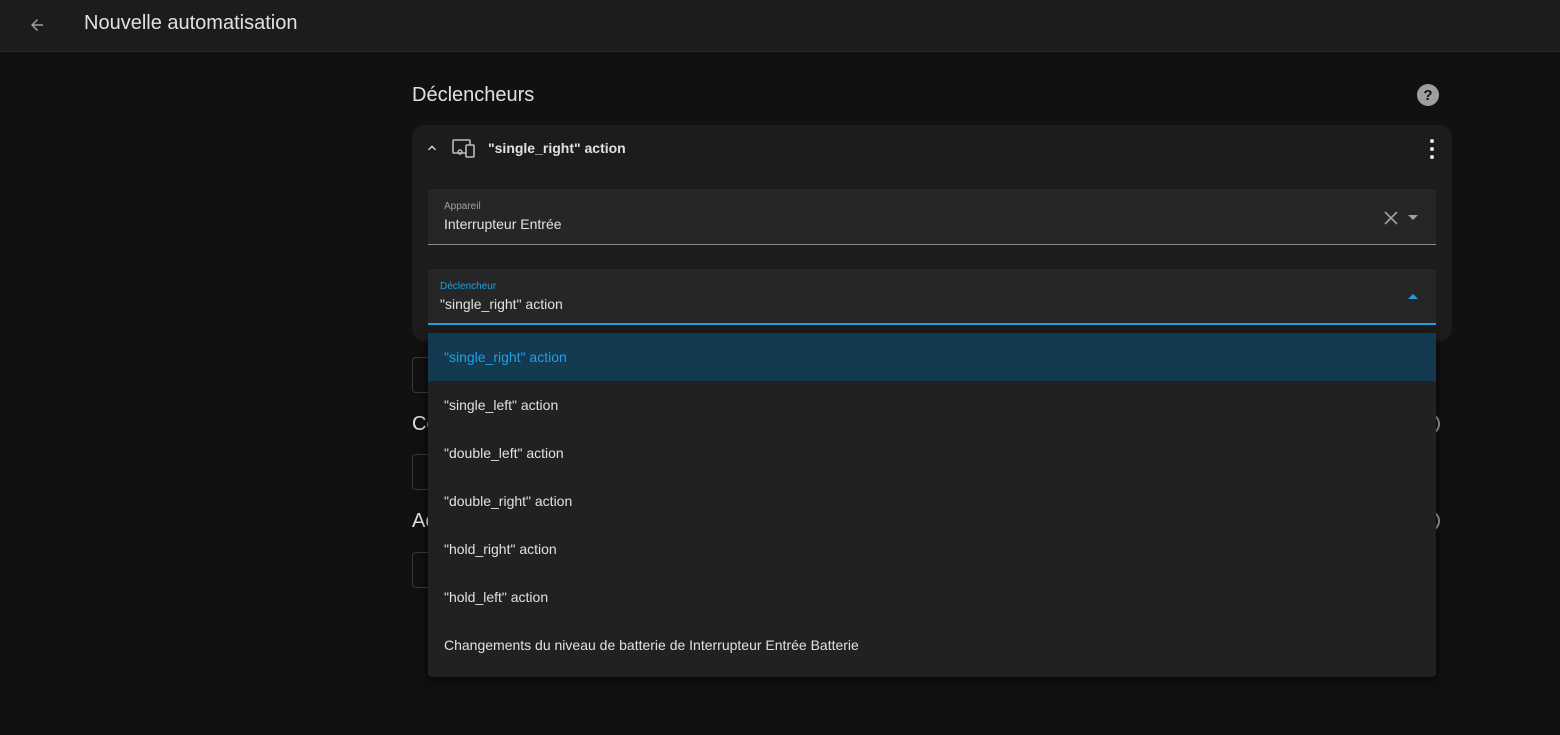 The height and width of the screenshot is (735, 1560). What do you see at coordinates (780, 26) in the screenshot?
I see `top-app-bar: Nouvelle automatisation` at bounding box center [780, 26].